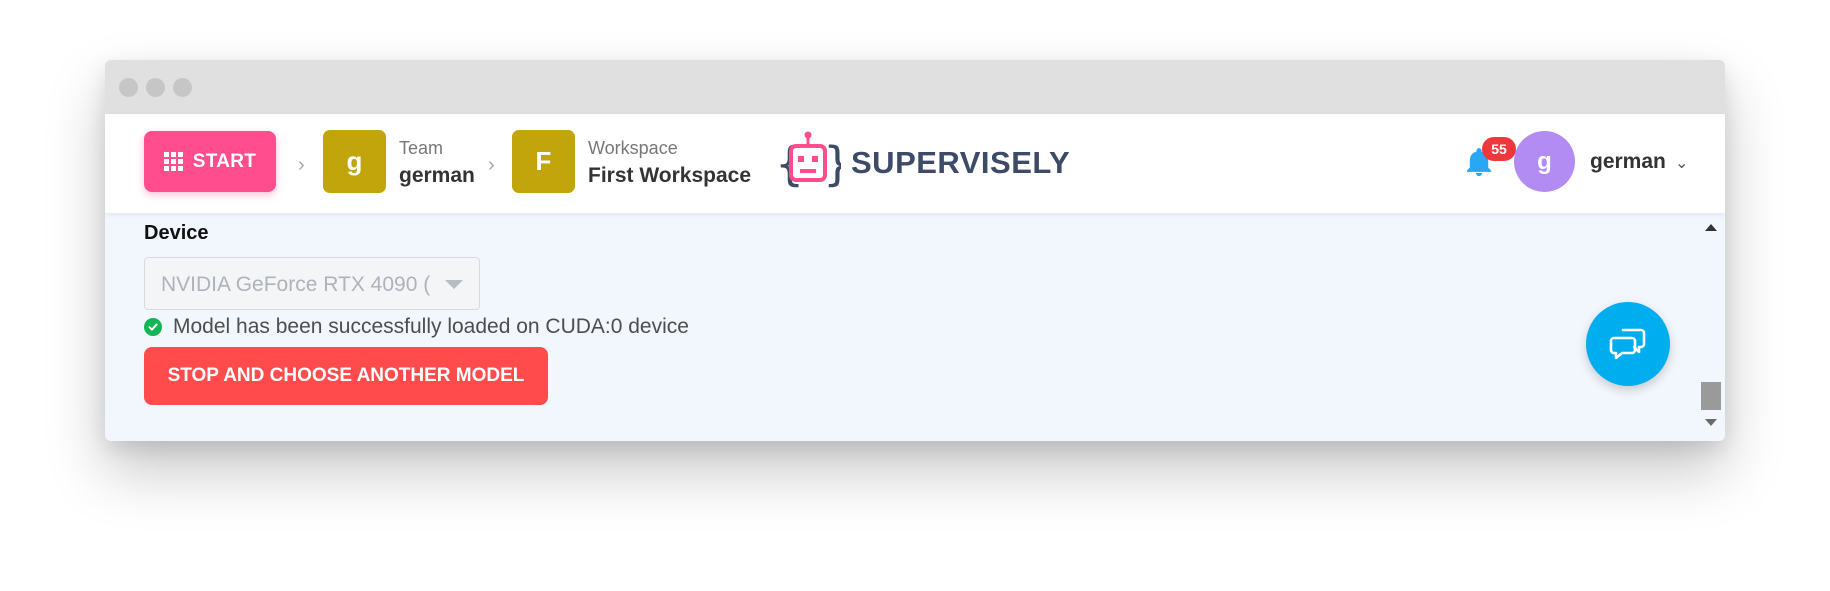 The width and height of the screenshot is (1830, 591). What do you see at coordinates (1544, 161) in the screenshot?
I see `user-avatar: g` at bounding box center [1544, 161].